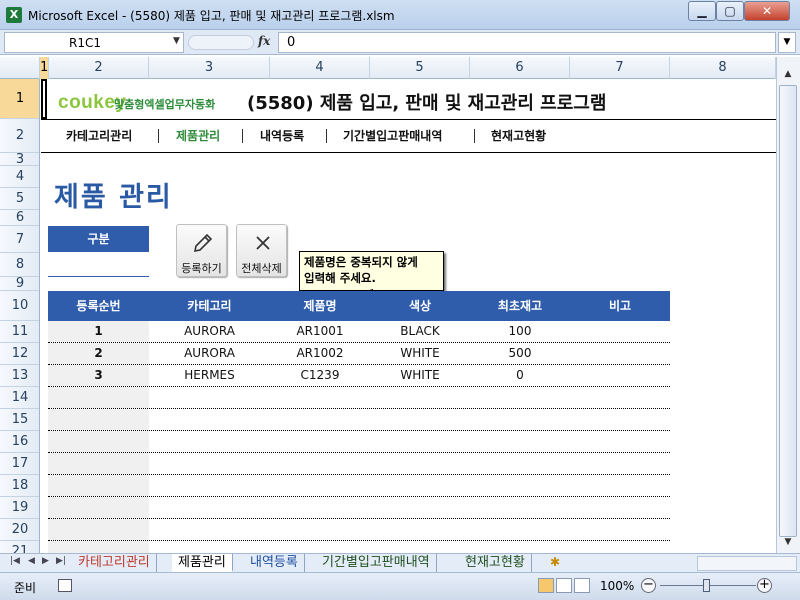 The image size is (800, 600). Describe the element at coordinates (788, 311) in the screenshot. I see `vertical-scroll-thumb` at that location.